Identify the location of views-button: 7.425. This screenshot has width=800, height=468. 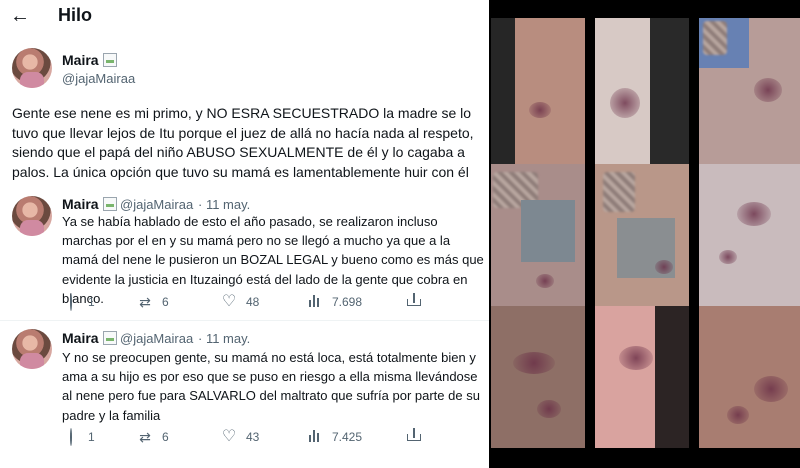
(334, 437).